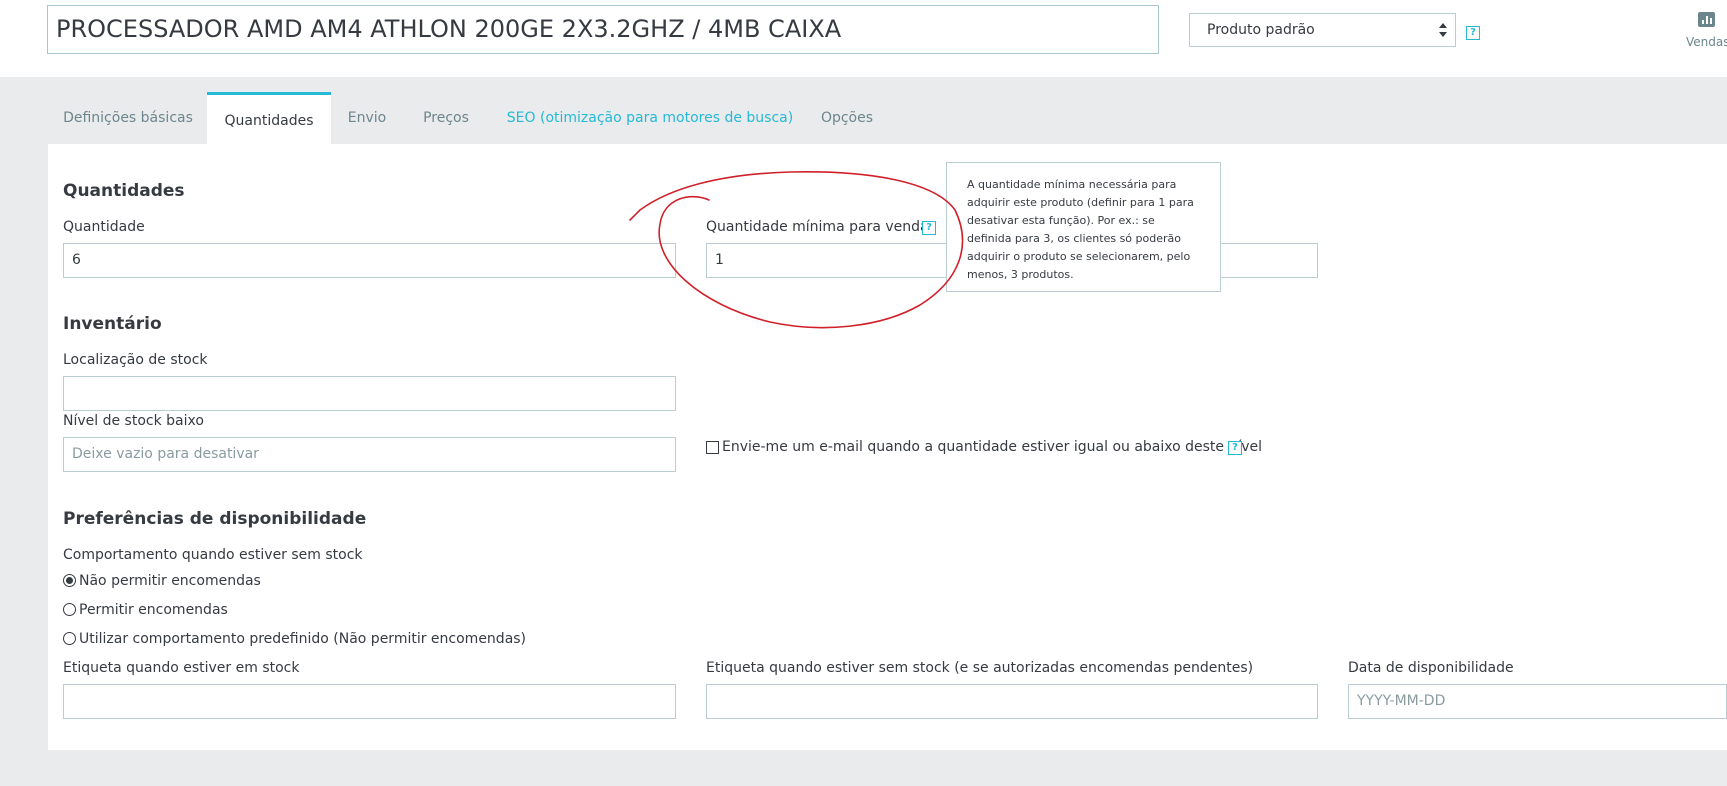 The width and height of the screenshot is (1727, 786). Describe the element at coordinates (367, 118) in the screenshot. I see `tab-shipping: Envio` at that location.